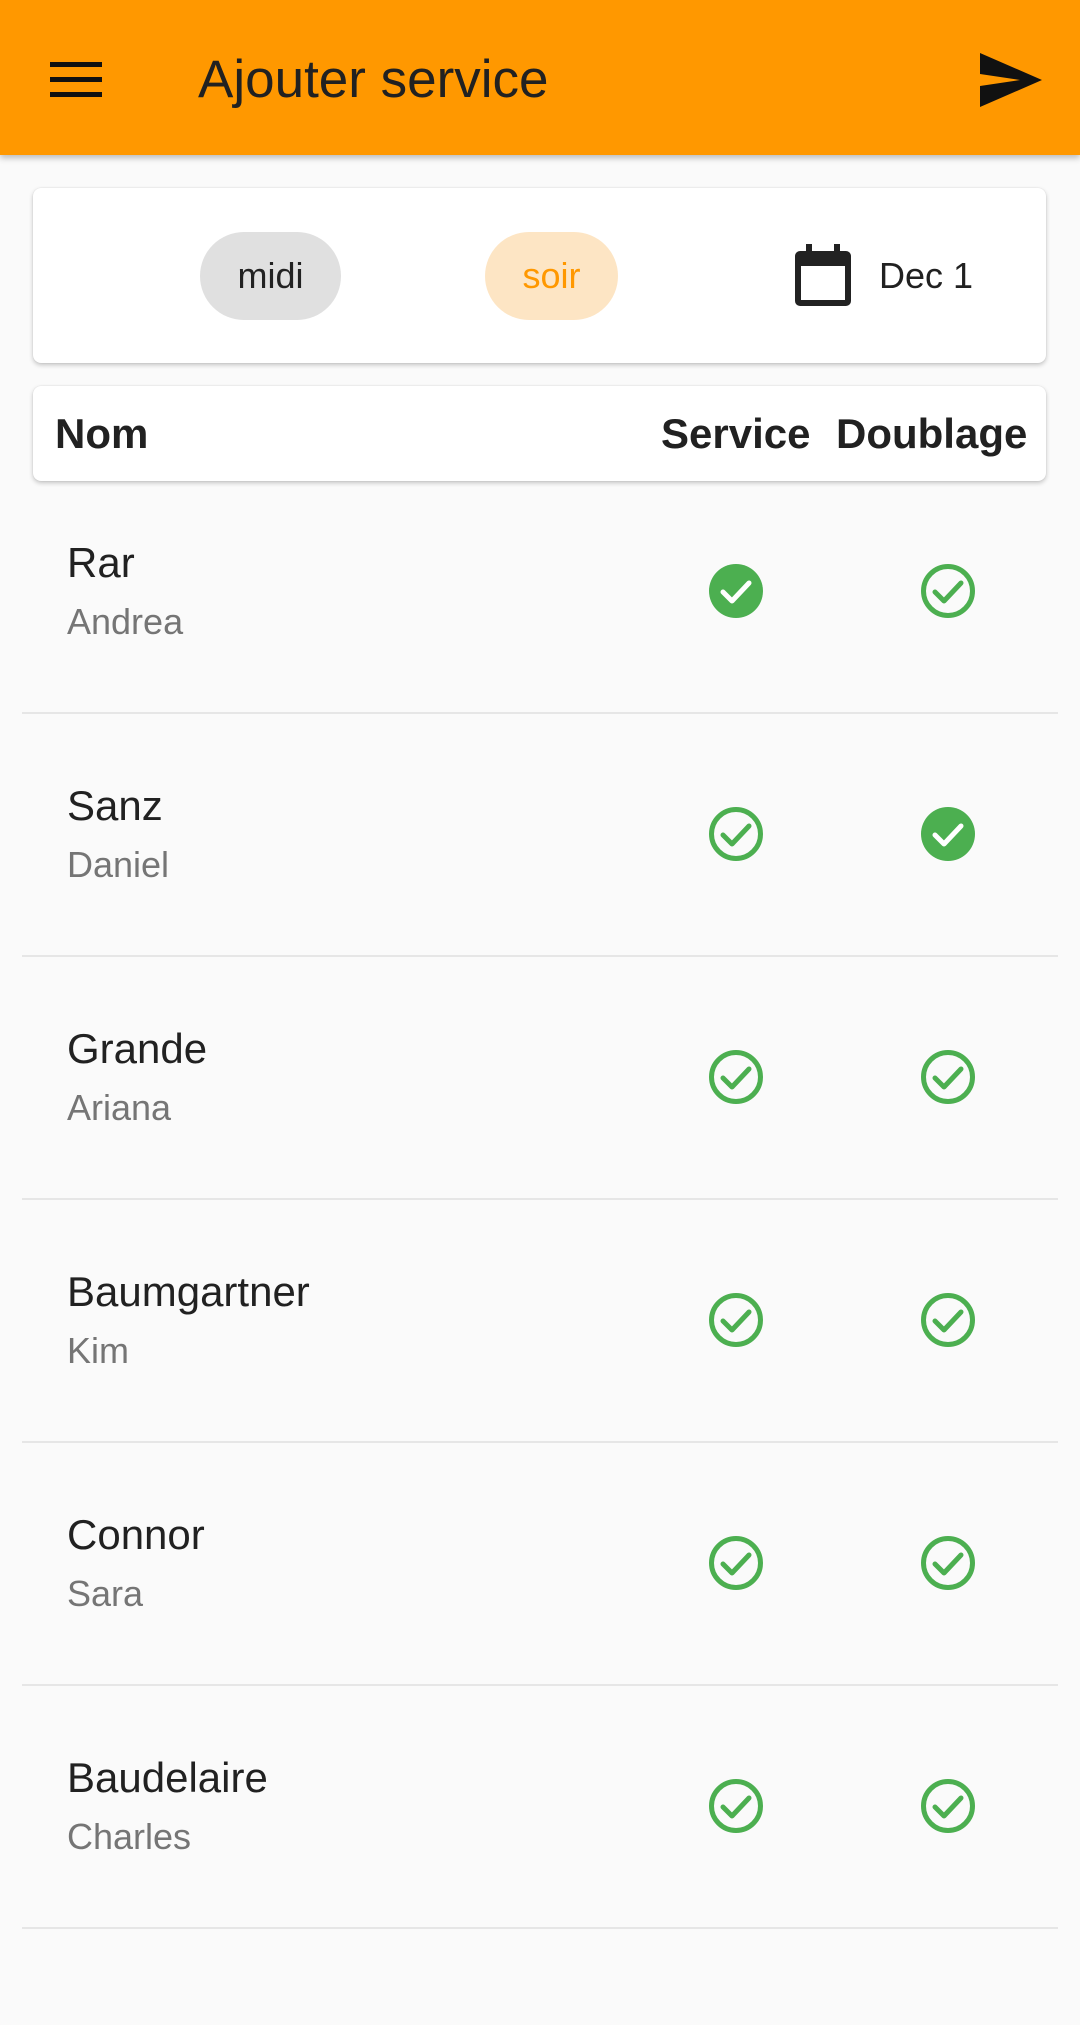 The width and height of the screenshot is (1080, 2025). What do you see at coordinates (540, 1321) in the screenshot?
I see `list-item: Baumgartner Kim` at bounding box center [540, 1321].